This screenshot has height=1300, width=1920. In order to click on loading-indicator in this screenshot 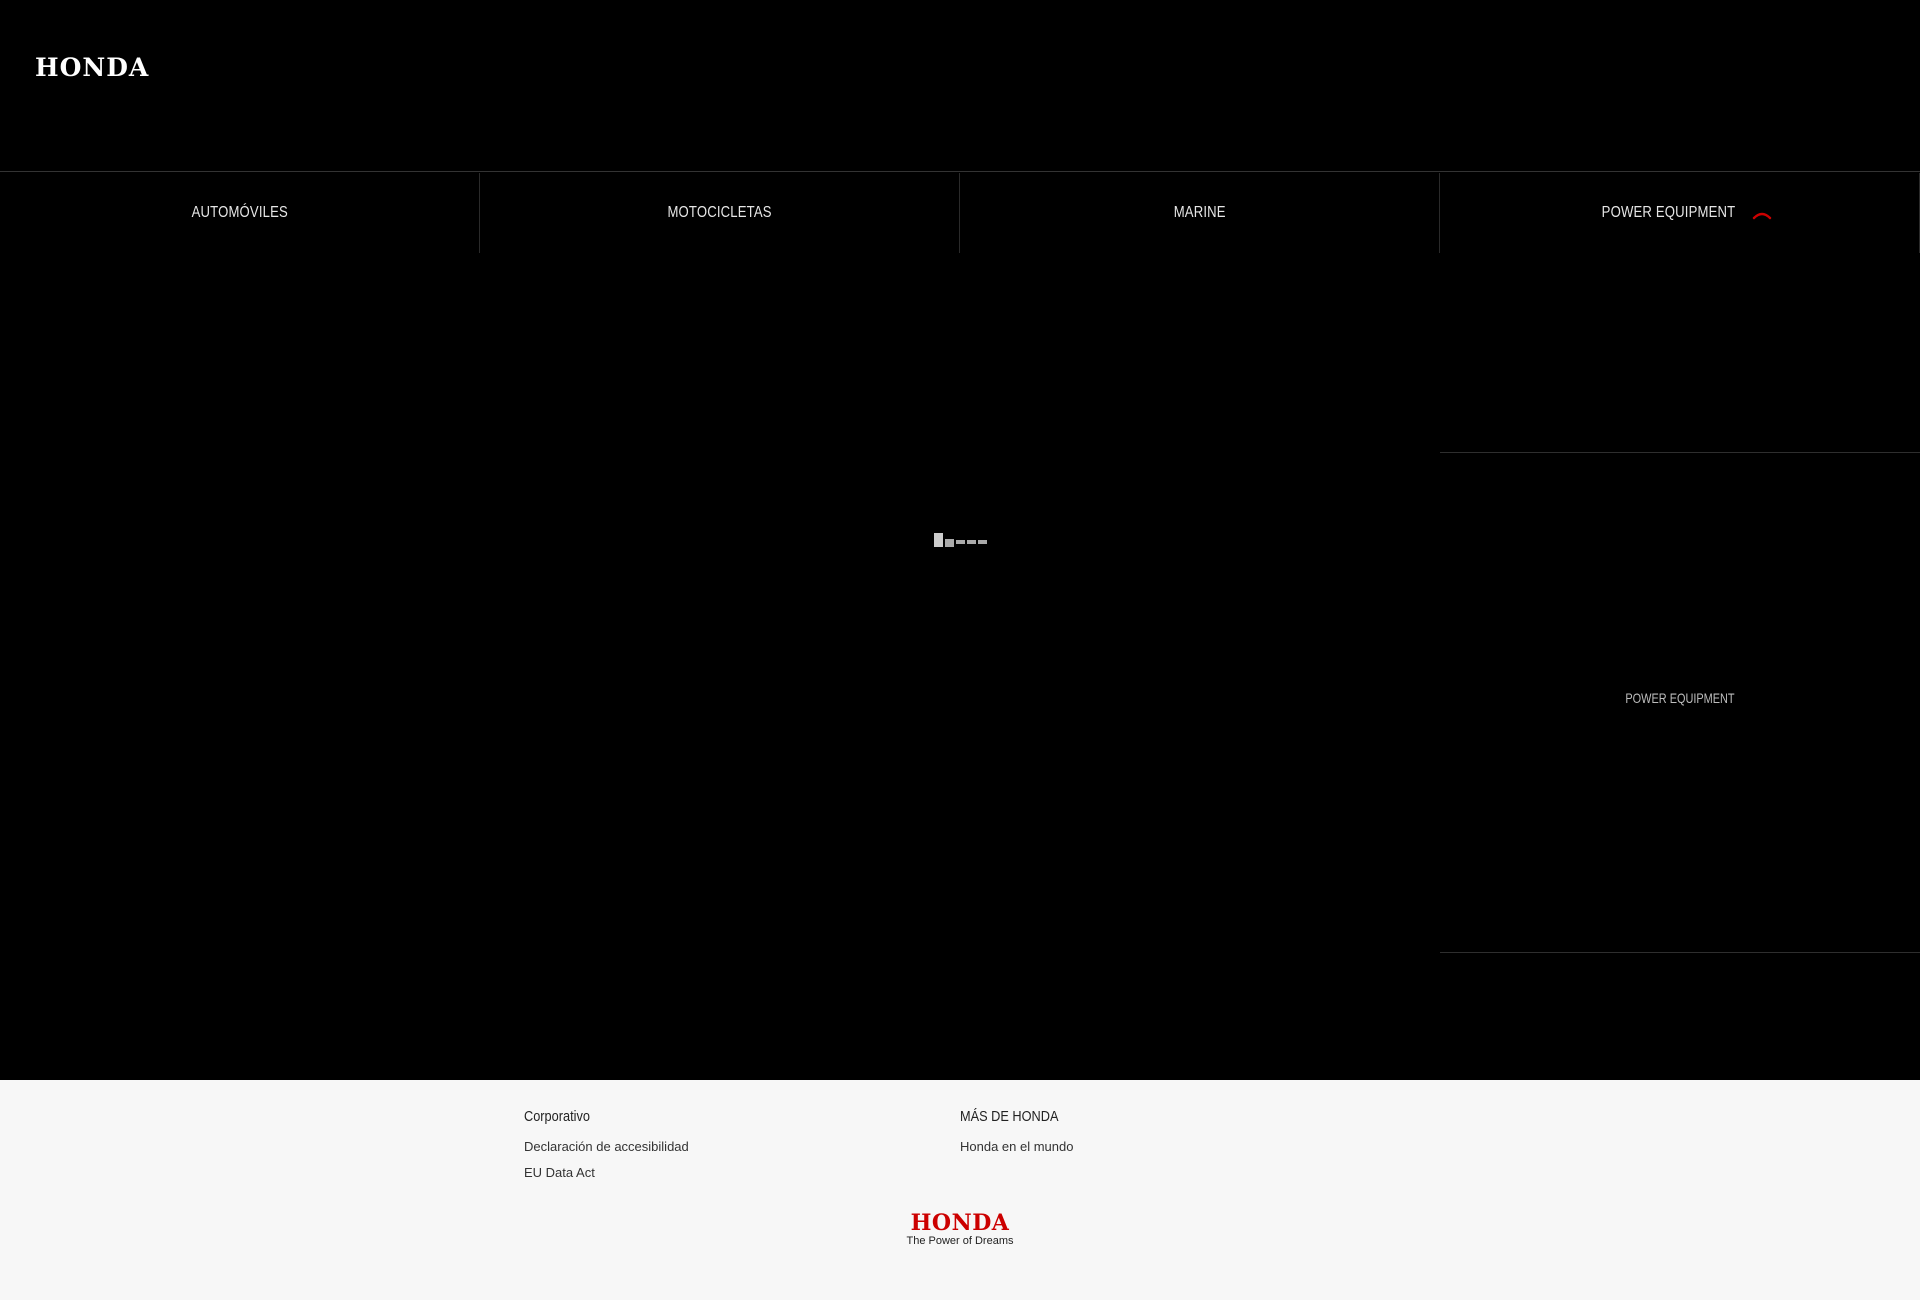, I will do `click(960, 540)`.